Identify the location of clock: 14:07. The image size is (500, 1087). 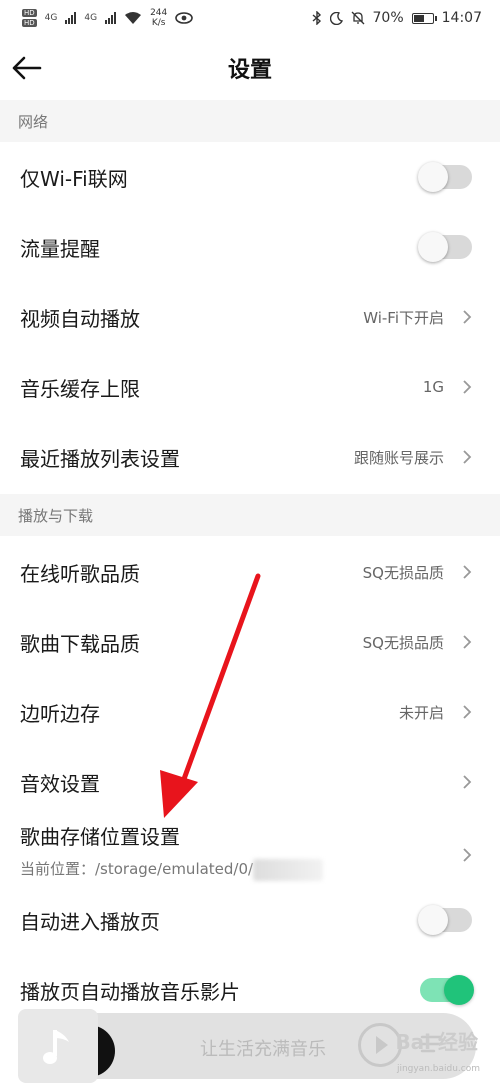
(461, 18).